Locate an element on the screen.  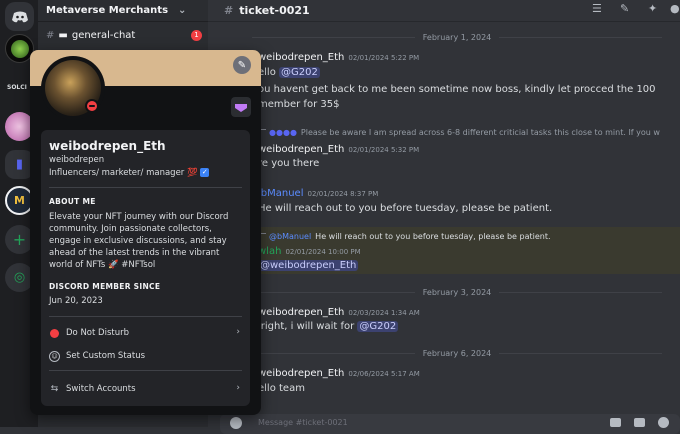
message-text: @weibodrepen_Eth is located at coordinates (308, 265).